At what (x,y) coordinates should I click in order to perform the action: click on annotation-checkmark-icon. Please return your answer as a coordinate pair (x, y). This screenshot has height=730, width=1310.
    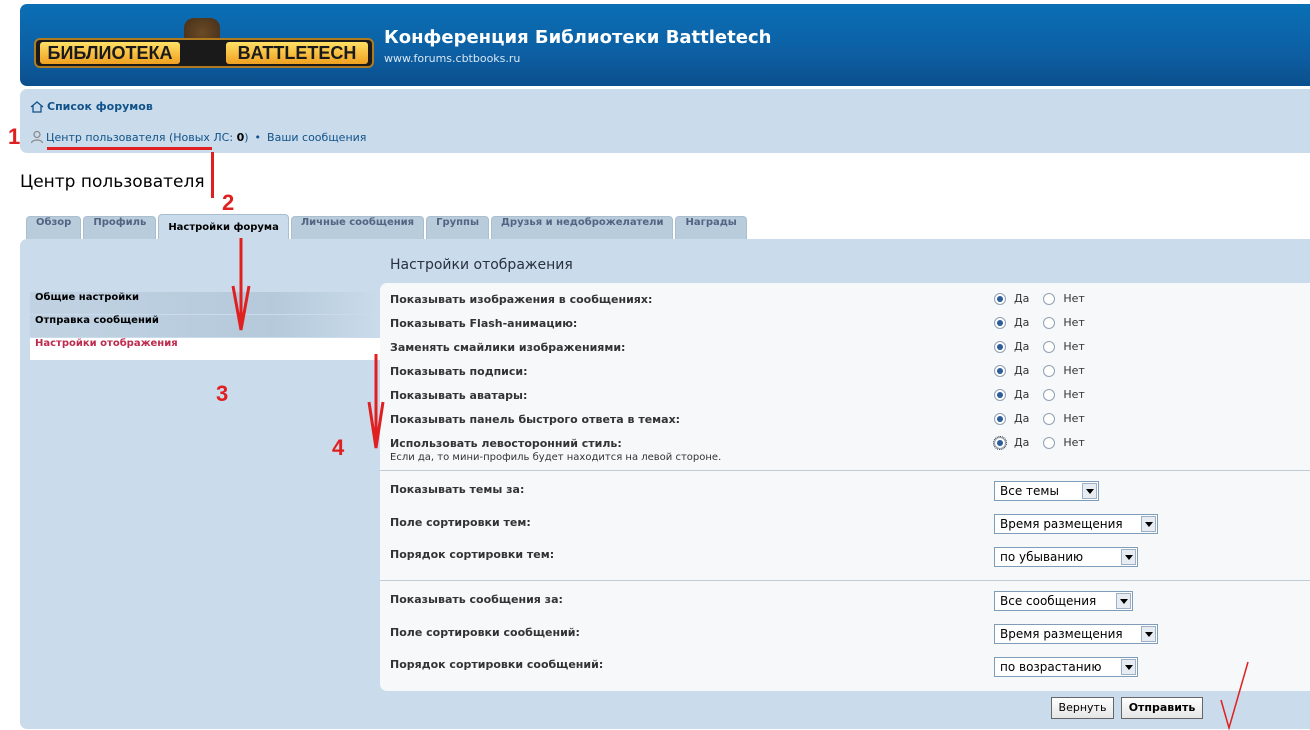
    Looking at the image, I should click on (1234, 695).